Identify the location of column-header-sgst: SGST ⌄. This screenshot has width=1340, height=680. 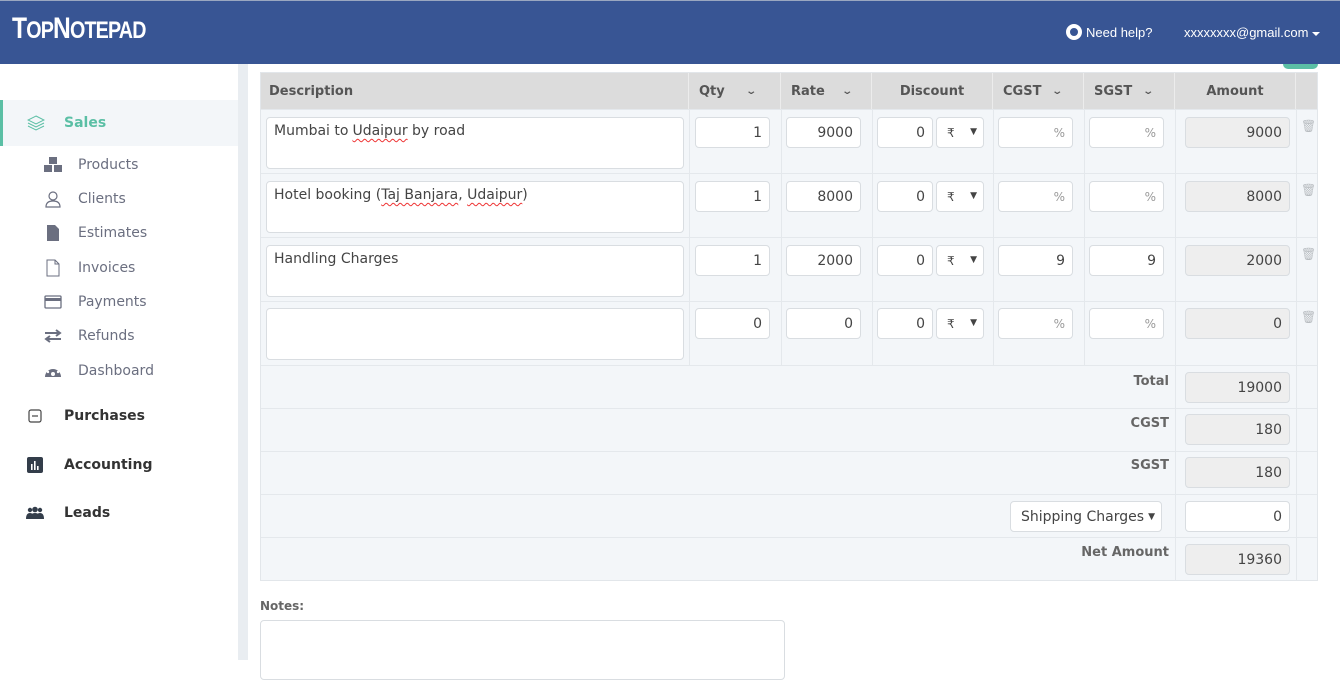
(1129, 91).